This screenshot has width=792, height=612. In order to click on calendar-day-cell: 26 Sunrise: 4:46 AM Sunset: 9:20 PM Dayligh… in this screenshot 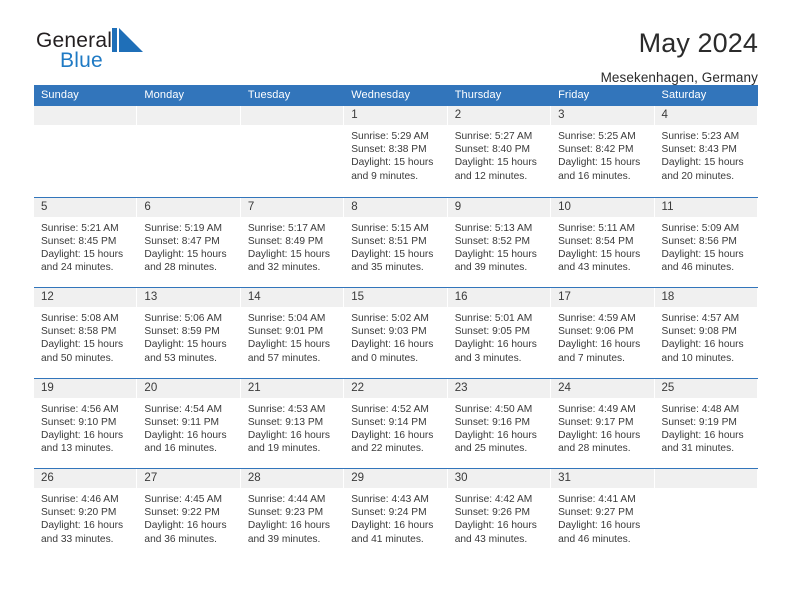, I will do `click(86, 514)`.